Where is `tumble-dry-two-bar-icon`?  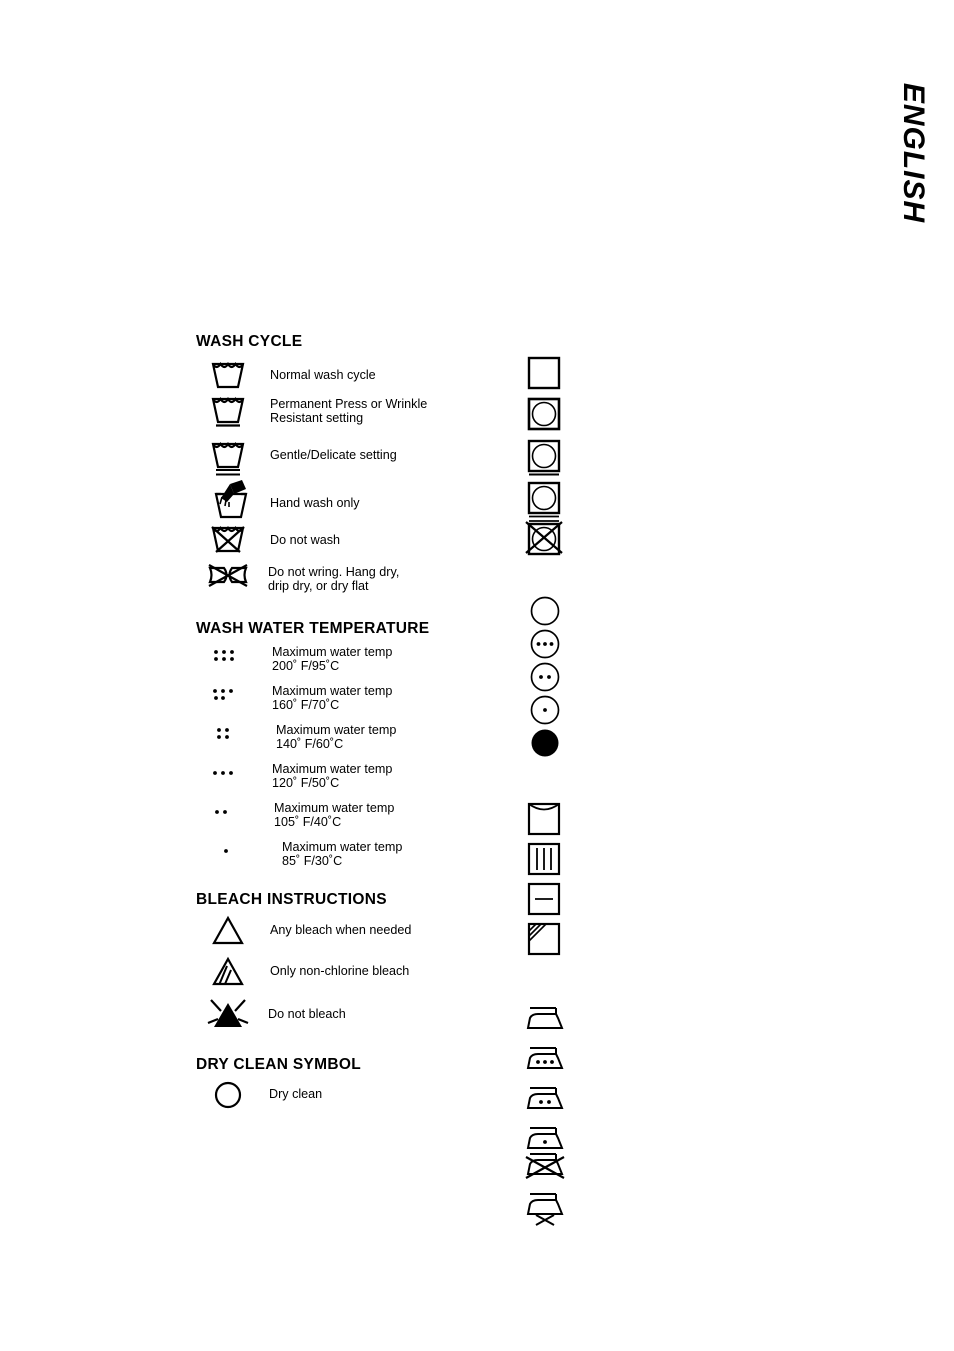 tumble-dry-two-bar-icon is located at coordinates (545, 503).